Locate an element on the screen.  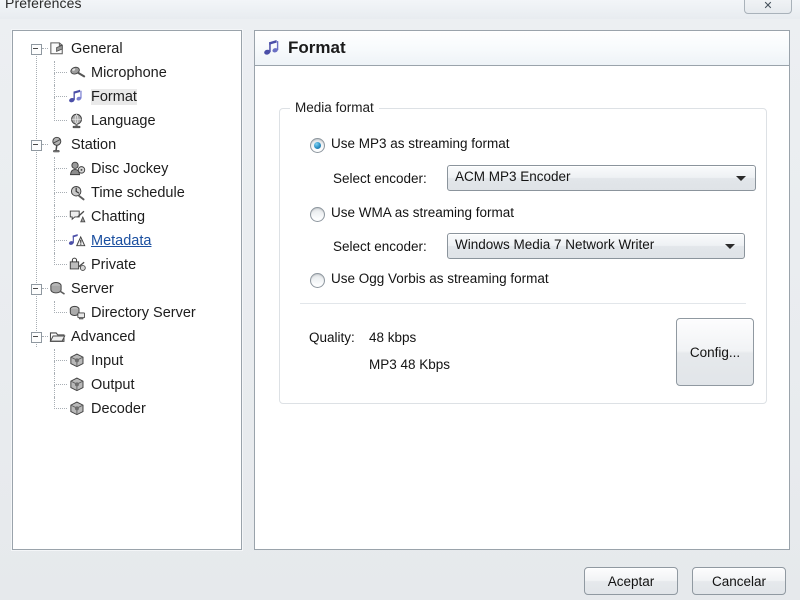
encoder-select-wma: Windows Media 7 Network Writer is located at coordinates (596, 246).